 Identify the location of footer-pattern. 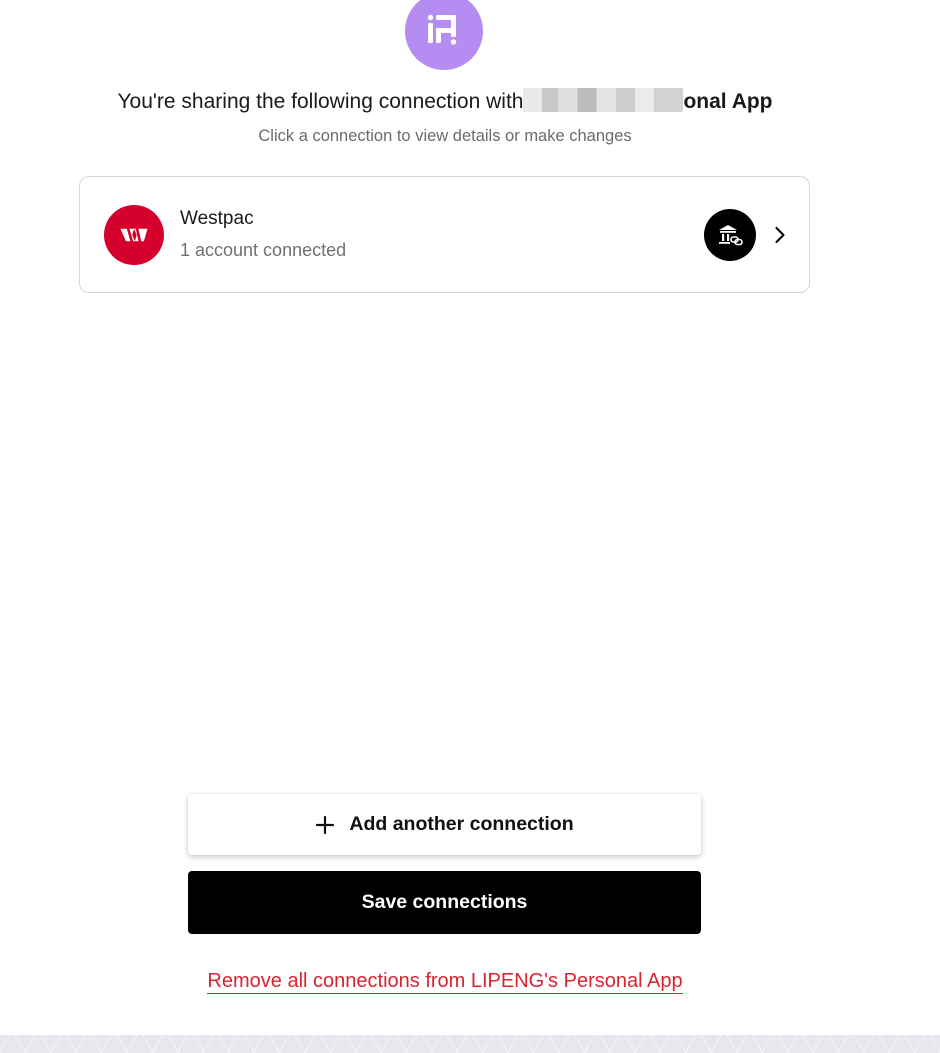
(470, 1044).